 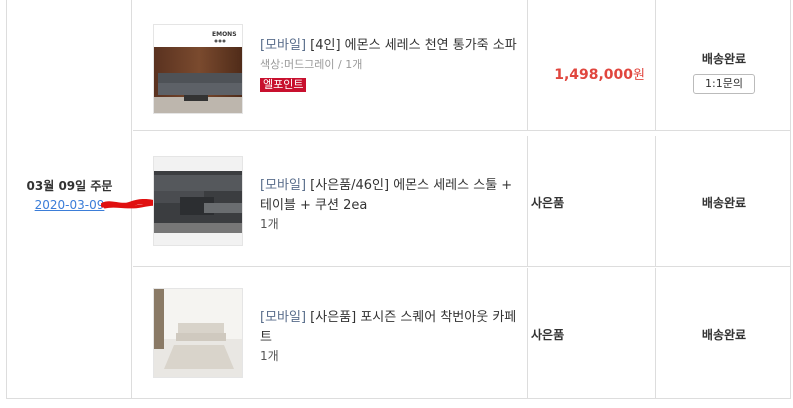 I want to click on product-thumbnail-stool, so click(x=198, y=201).